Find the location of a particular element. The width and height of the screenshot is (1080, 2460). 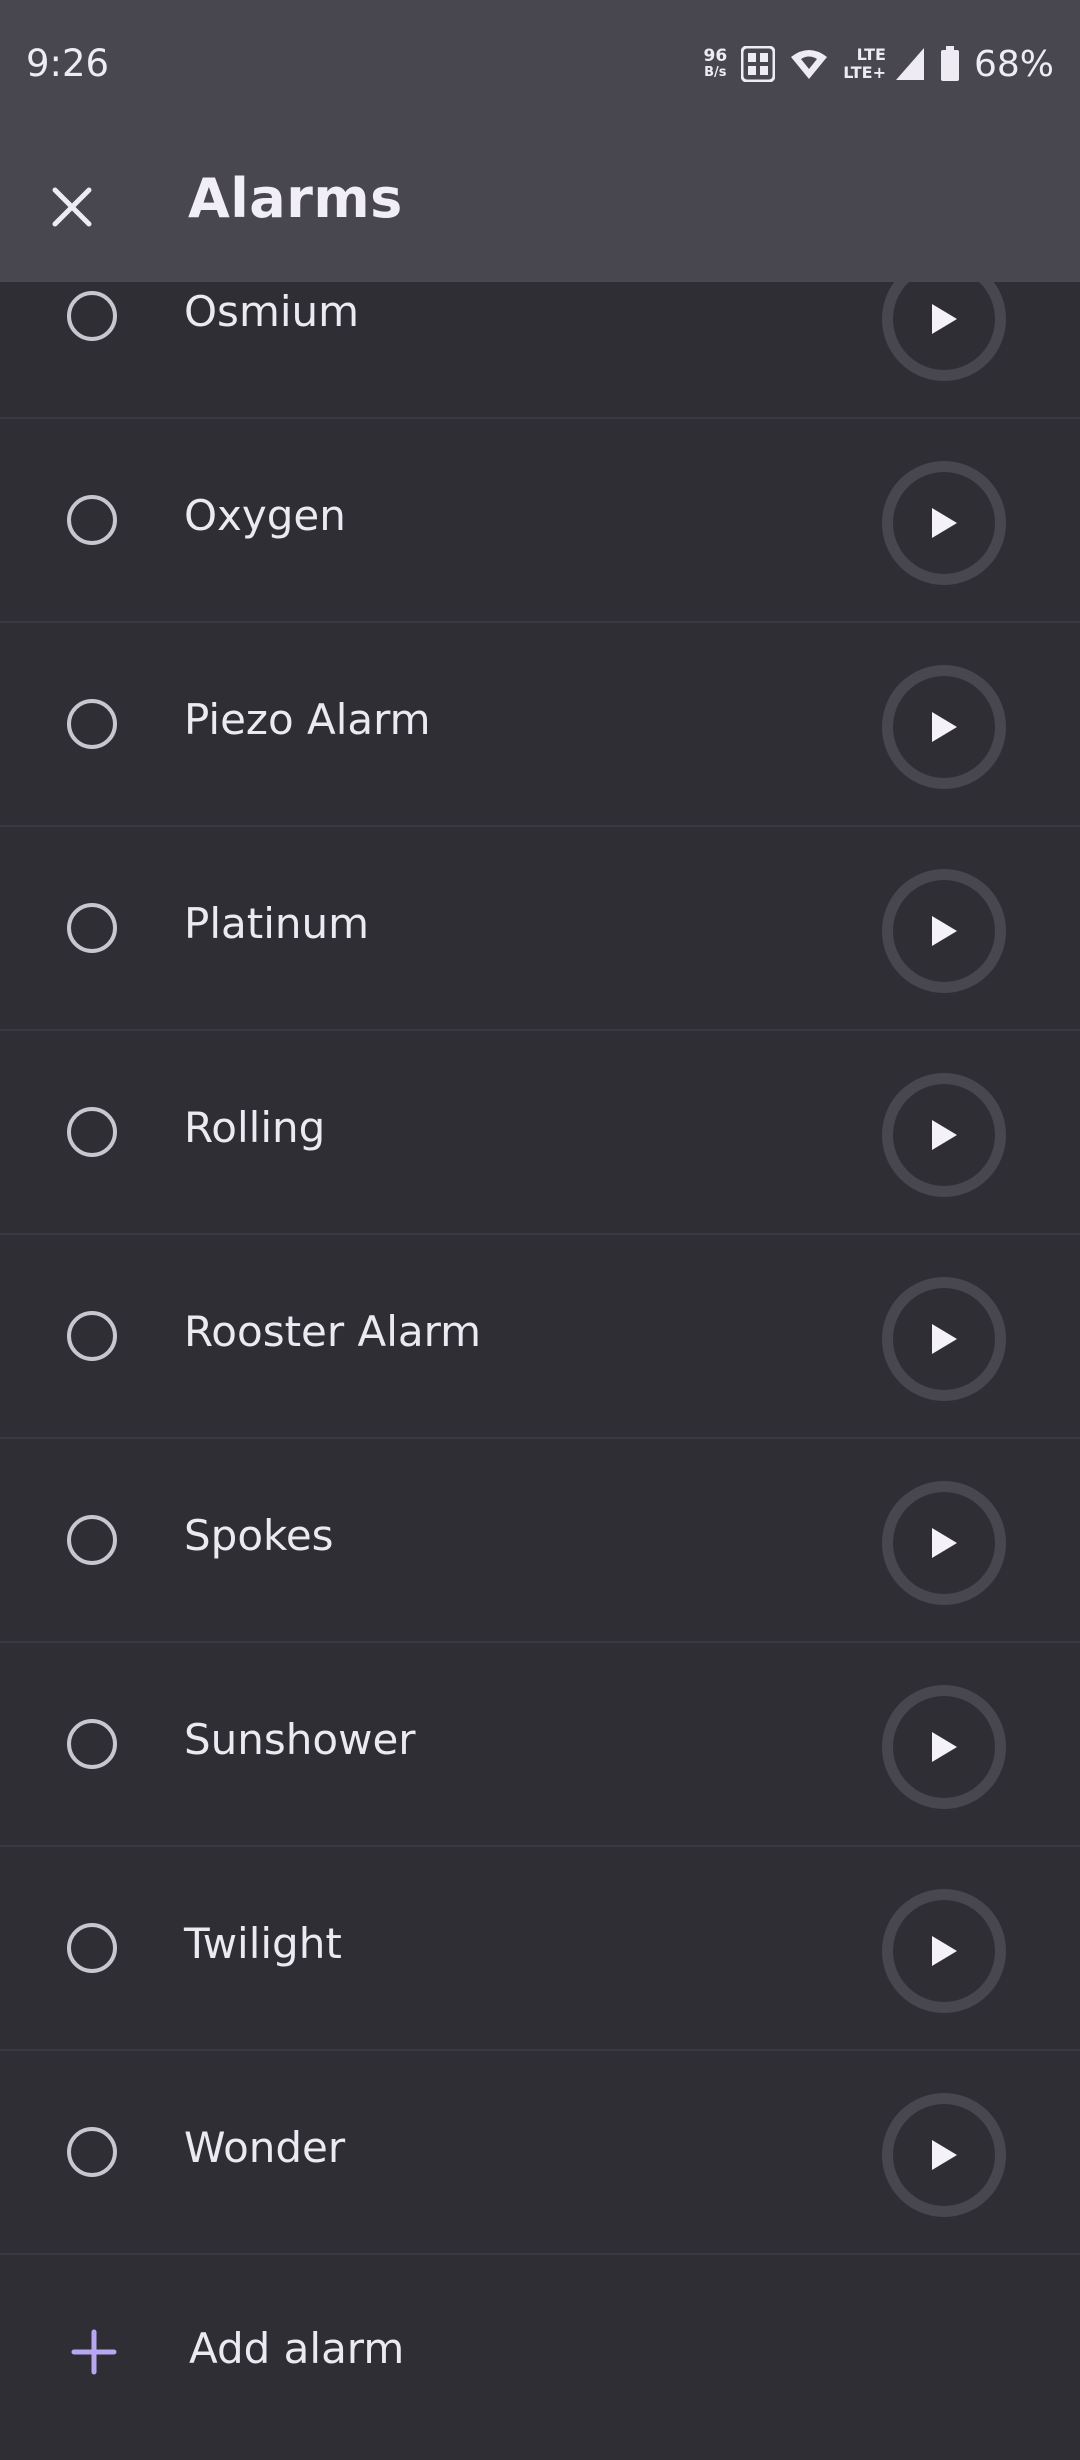

alarm-label: Platinum is located at coordinates (277, 923).